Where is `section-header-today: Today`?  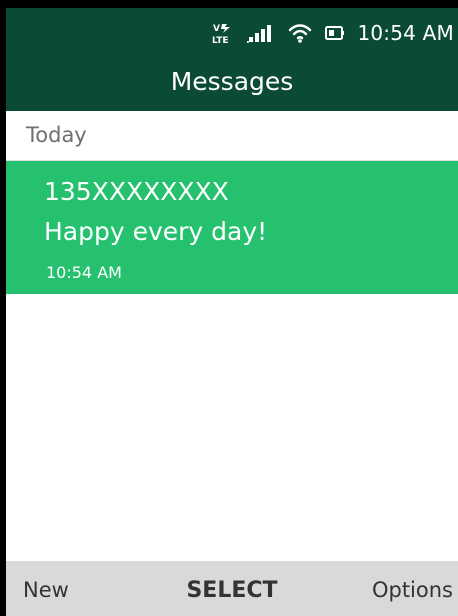
section-header-today: Today is located at coordinates (232, 136).